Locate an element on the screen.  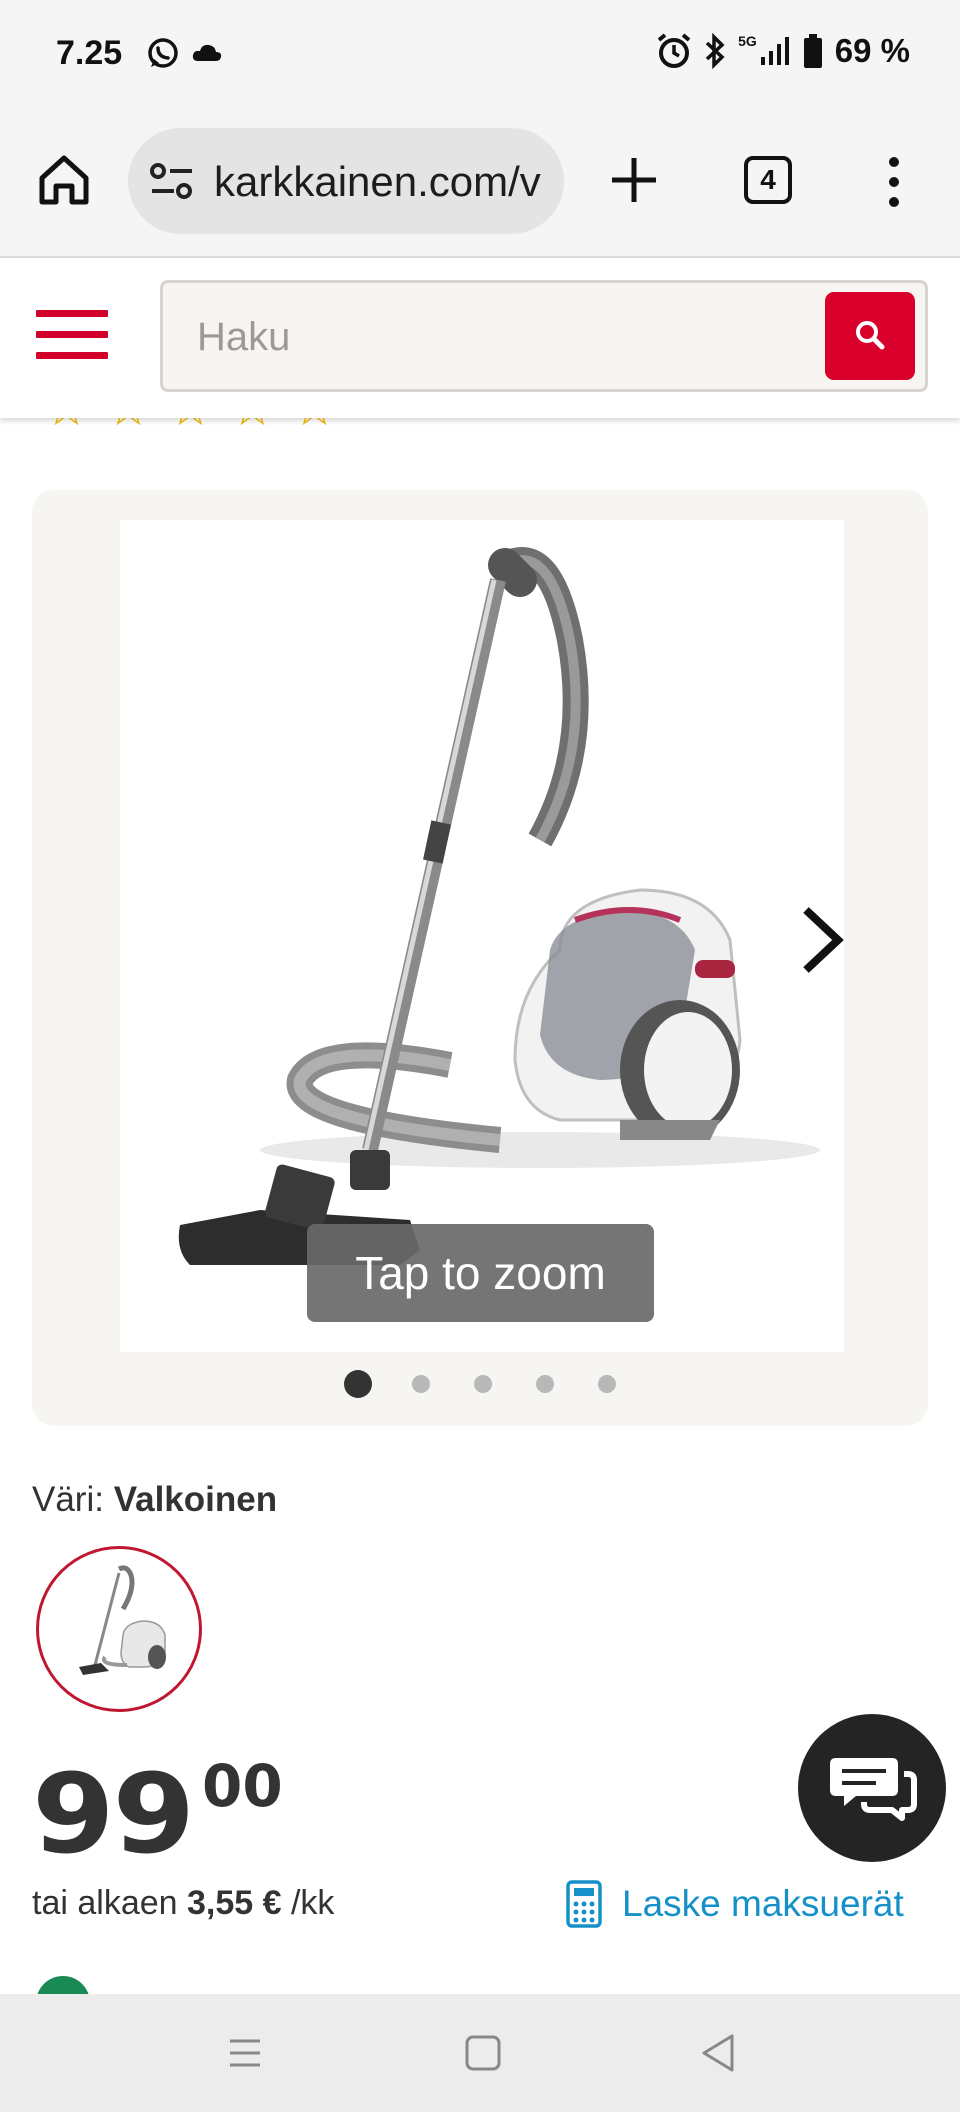
product-price: 99 00 is located at coordinates (157, 1814).